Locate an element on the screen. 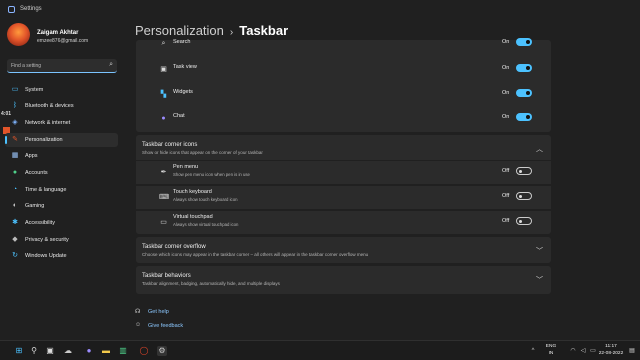  bluetooth-icon: ᛒ is located at coordinates (15, 105).